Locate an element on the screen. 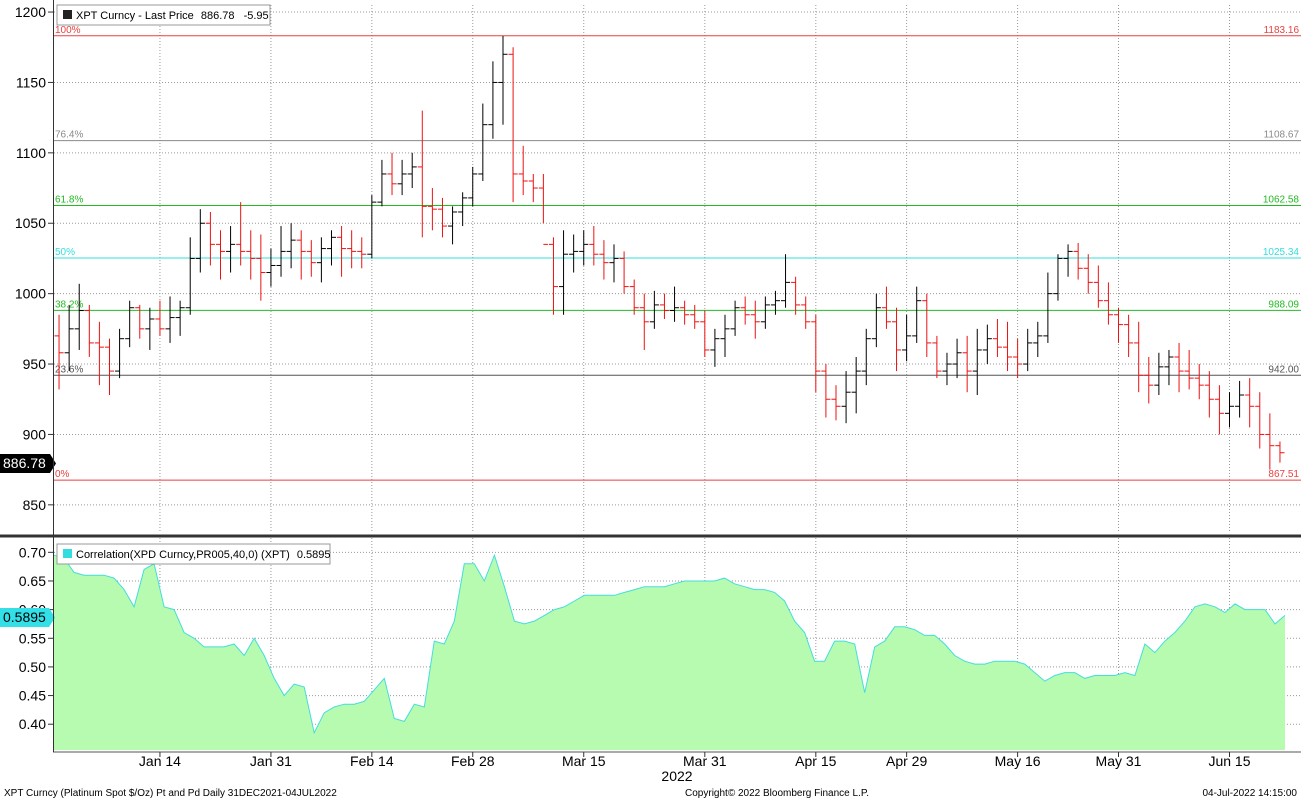  fib-pct-label: 50% is located at coordinates (65, 252).